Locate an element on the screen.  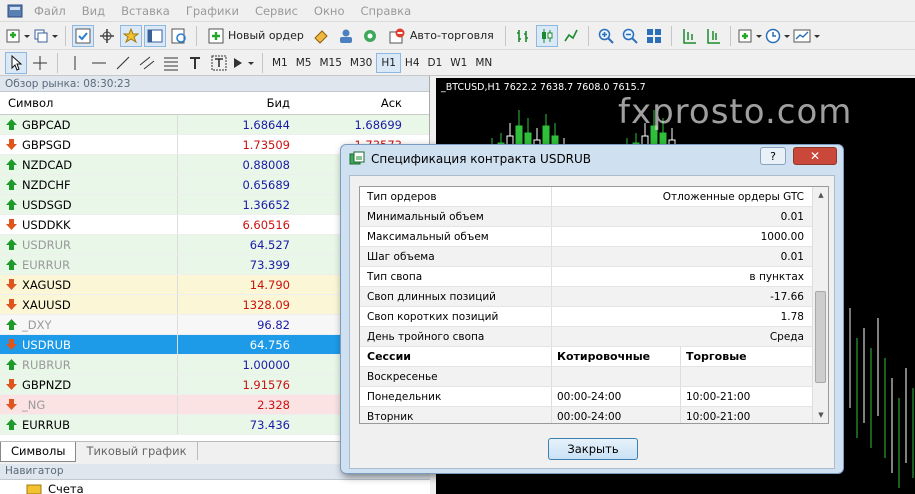
session-quote is located at coordinates (616, 376).